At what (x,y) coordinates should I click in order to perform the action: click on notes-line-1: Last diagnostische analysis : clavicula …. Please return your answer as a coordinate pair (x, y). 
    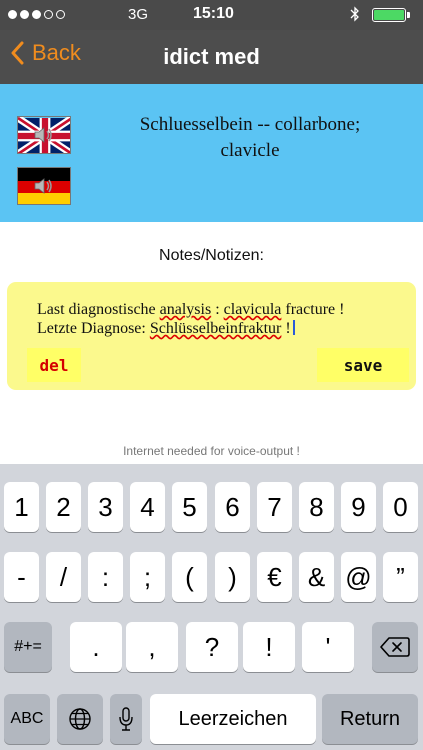
    Looking at the image, I should click on (191, 309).